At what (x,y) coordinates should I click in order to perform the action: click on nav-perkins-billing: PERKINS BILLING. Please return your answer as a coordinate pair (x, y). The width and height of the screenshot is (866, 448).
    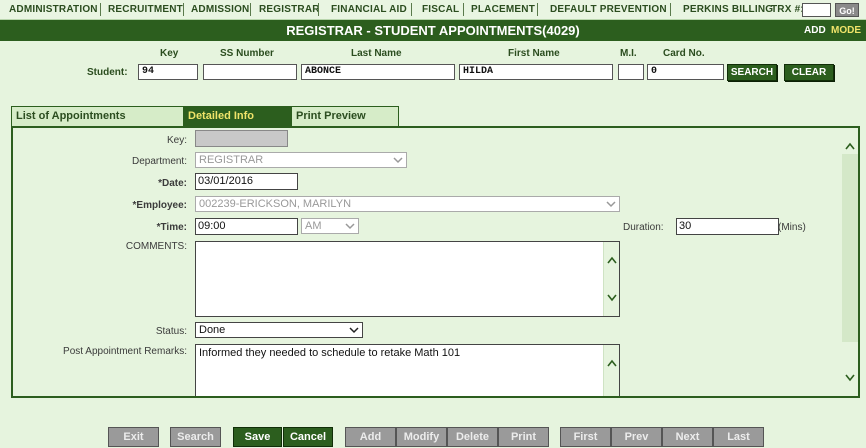
    Looking at the image, I should click on (728, 9).